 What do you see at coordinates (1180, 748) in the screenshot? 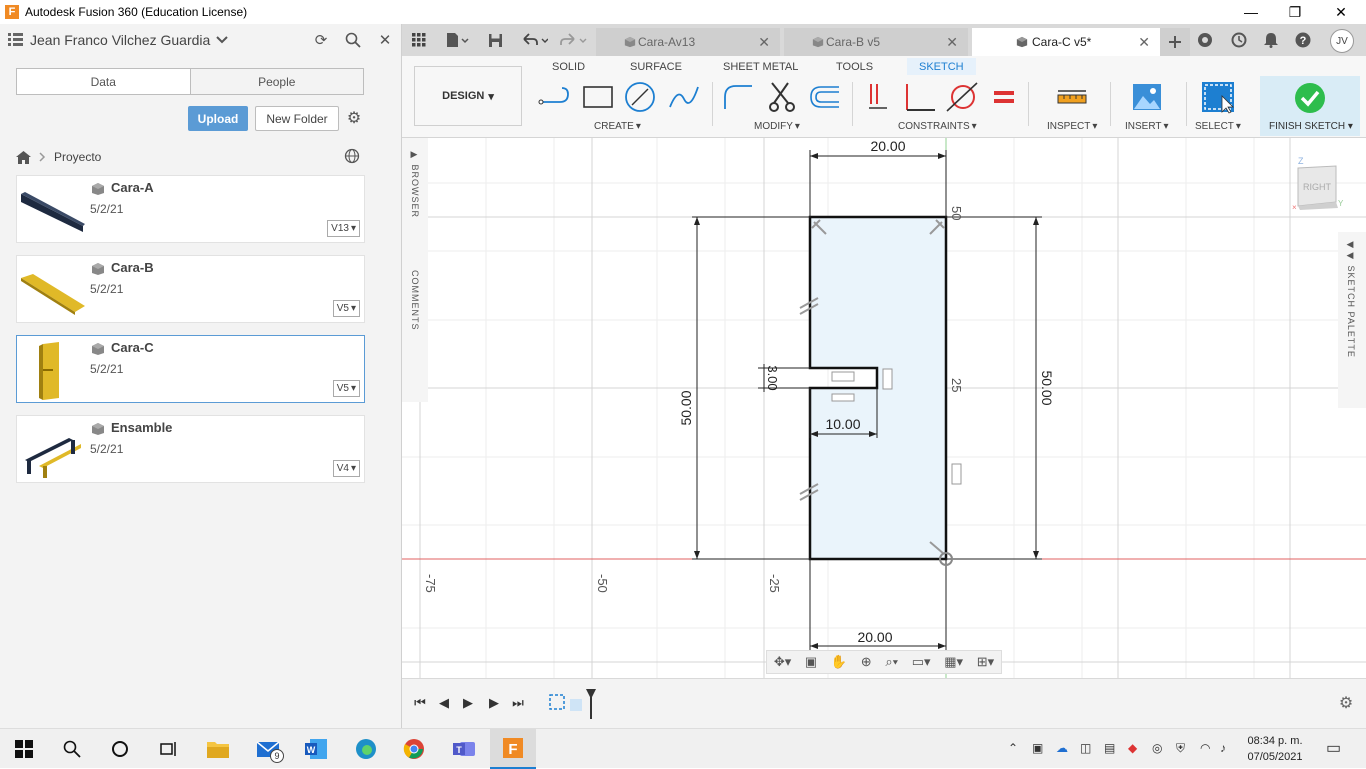
I see `security-shield-icon: ⛨` at bounding box center [1180, 748].